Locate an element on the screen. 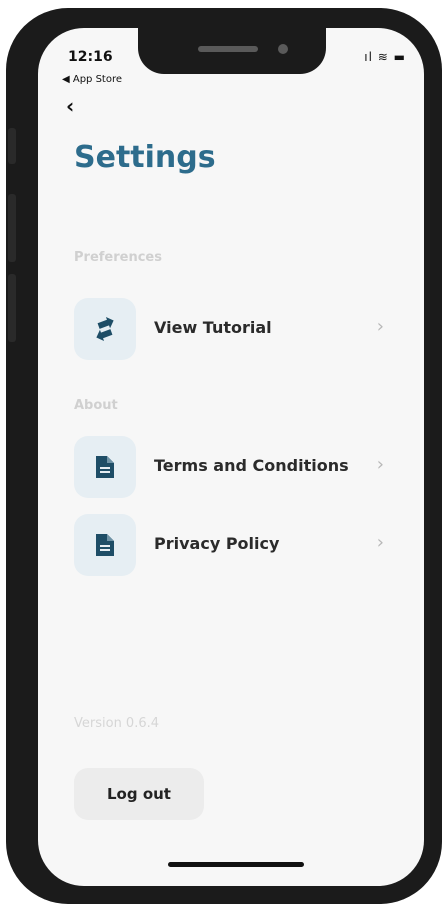 The image size is (448, 904). volume-down-button is located at coordinates (12, 308).